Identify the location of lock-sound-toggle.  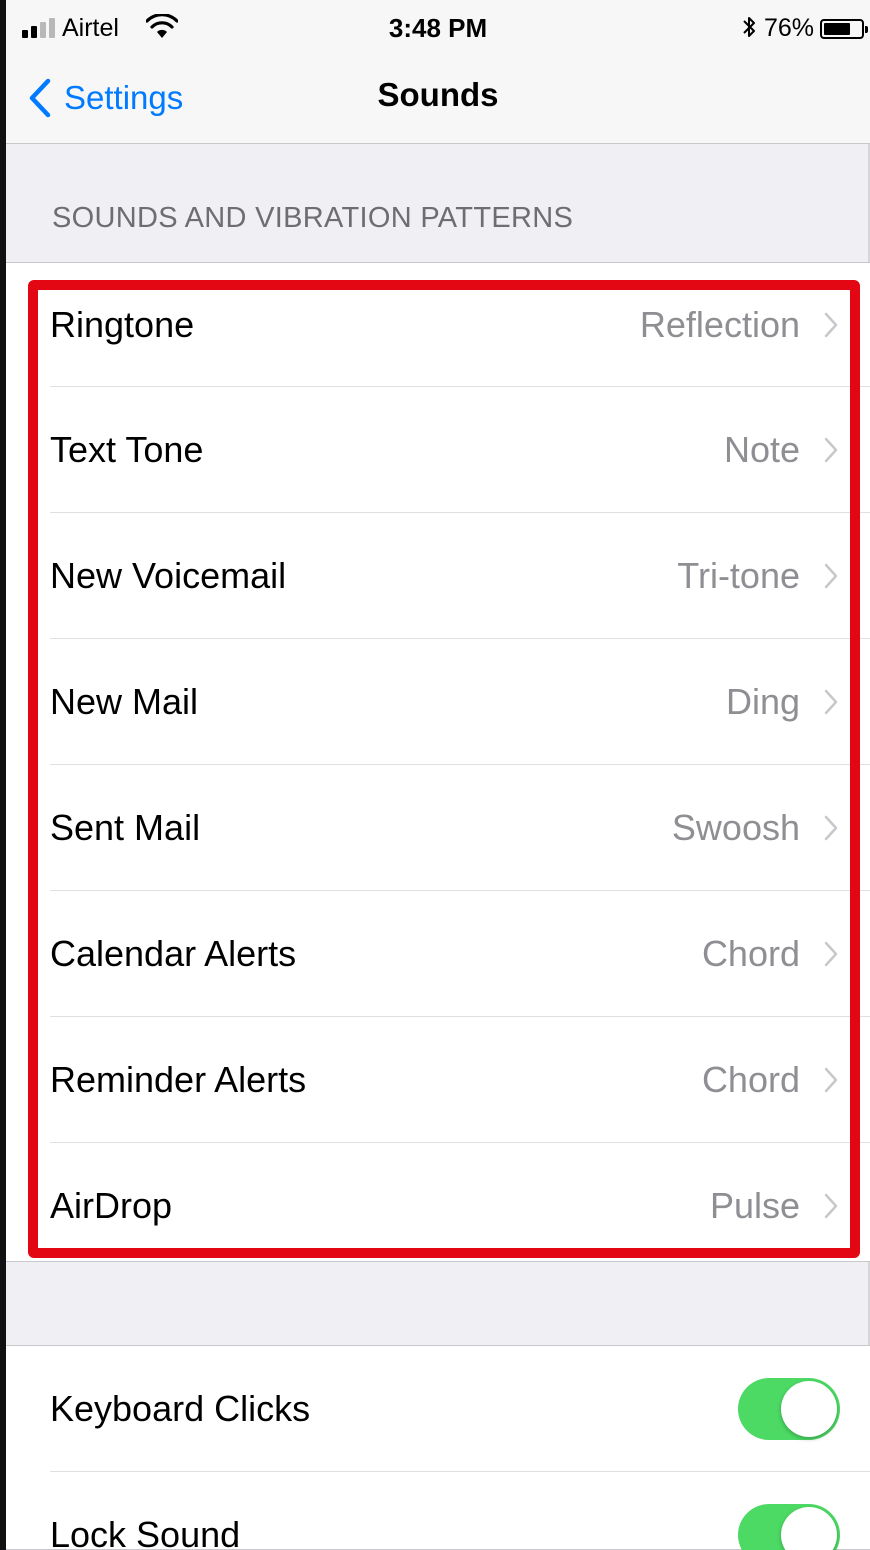
(789, 1527).